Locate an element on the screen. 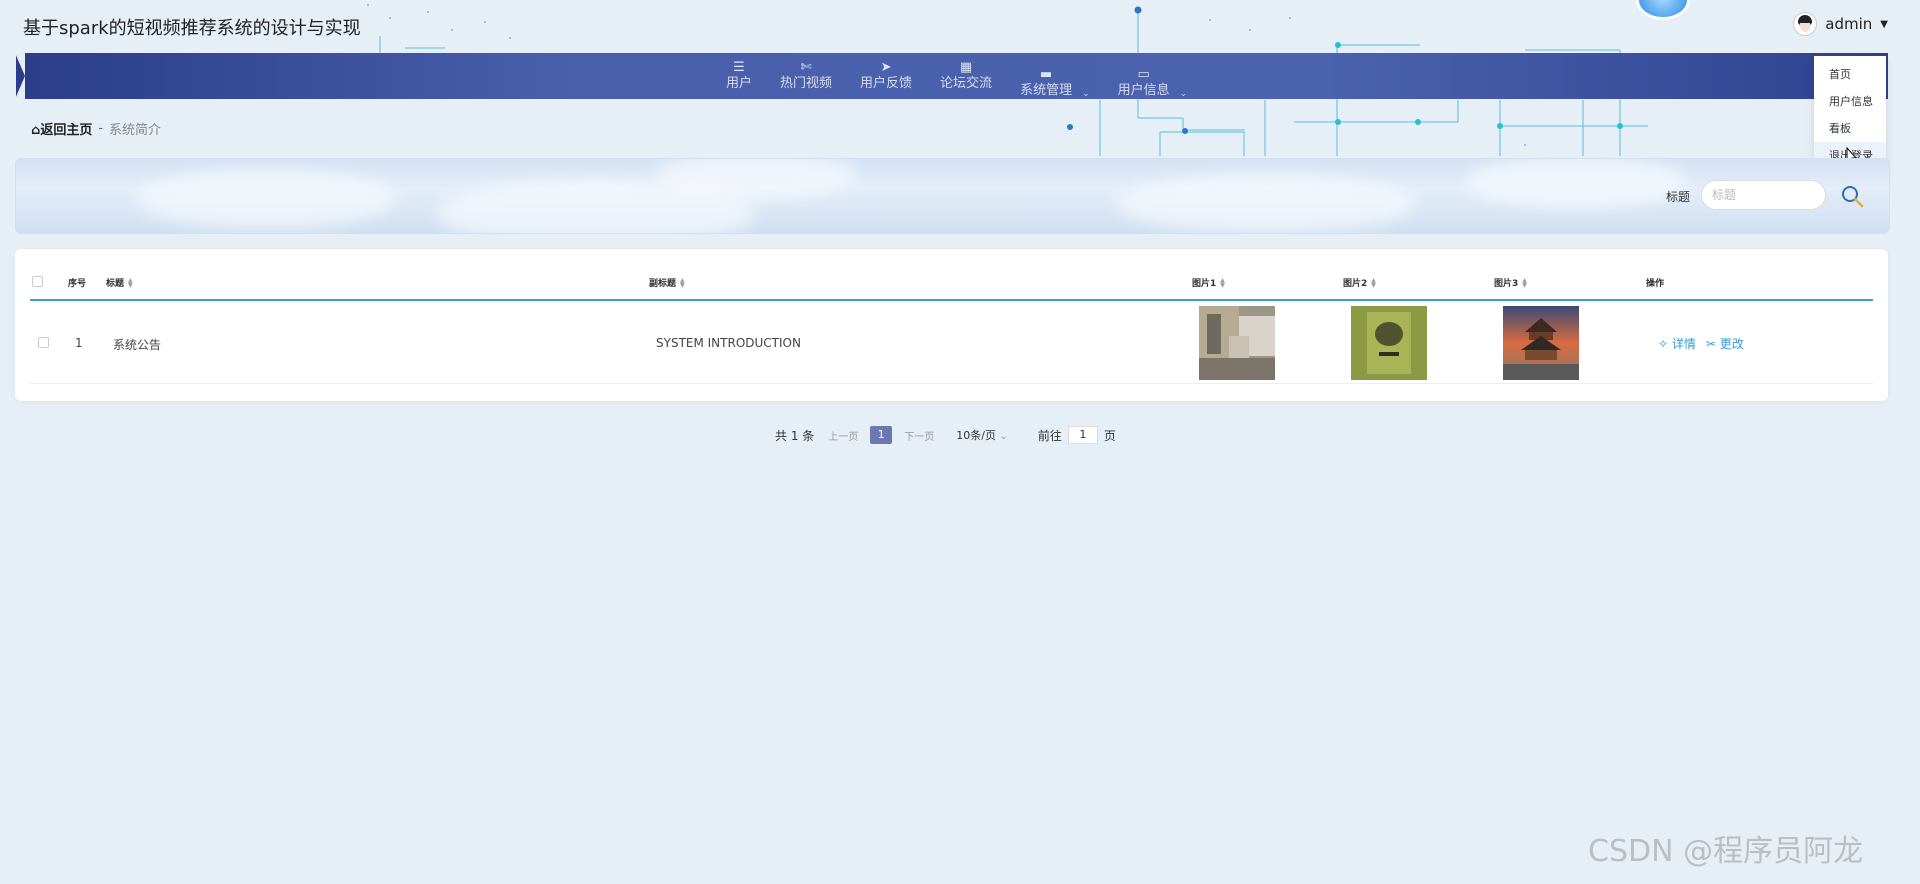 The image size is (1920, 884). breadcrumb-home-label: 返回主页 is located at coordinates (66, 130).